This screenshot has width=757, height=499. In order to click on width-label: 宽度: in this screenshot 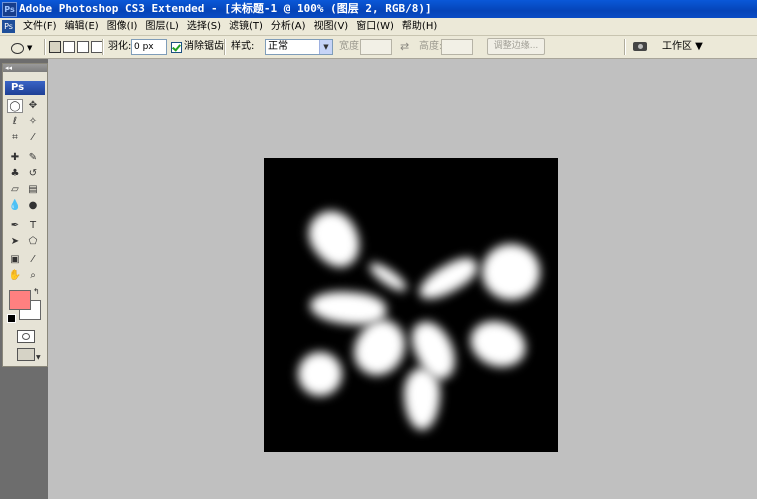, I will do `click(351, 46)`.